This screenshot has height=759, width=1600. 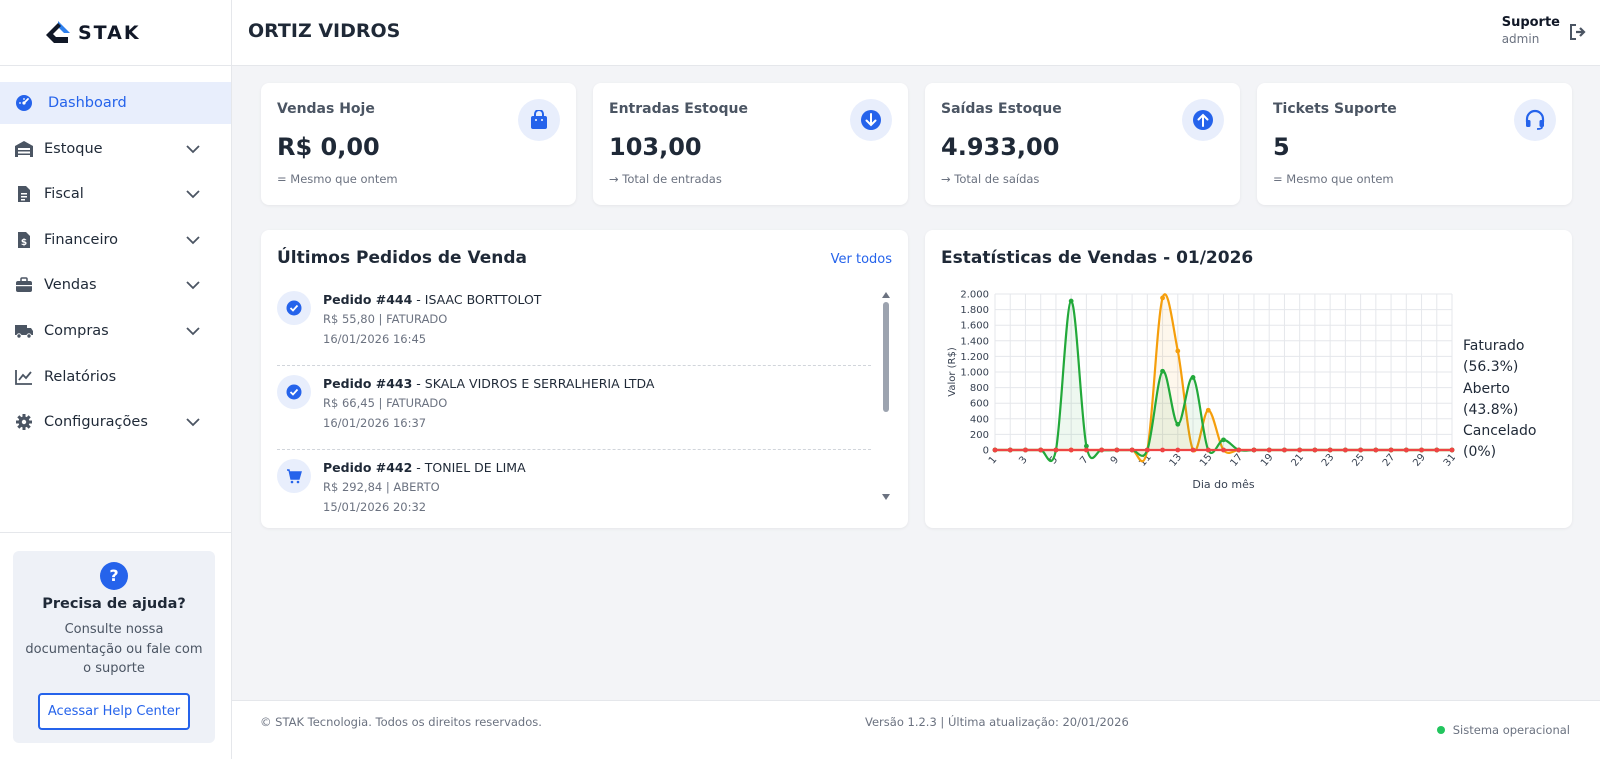 I want to click on sidebar-item-label: Estoque, so click(x=73, y=148).